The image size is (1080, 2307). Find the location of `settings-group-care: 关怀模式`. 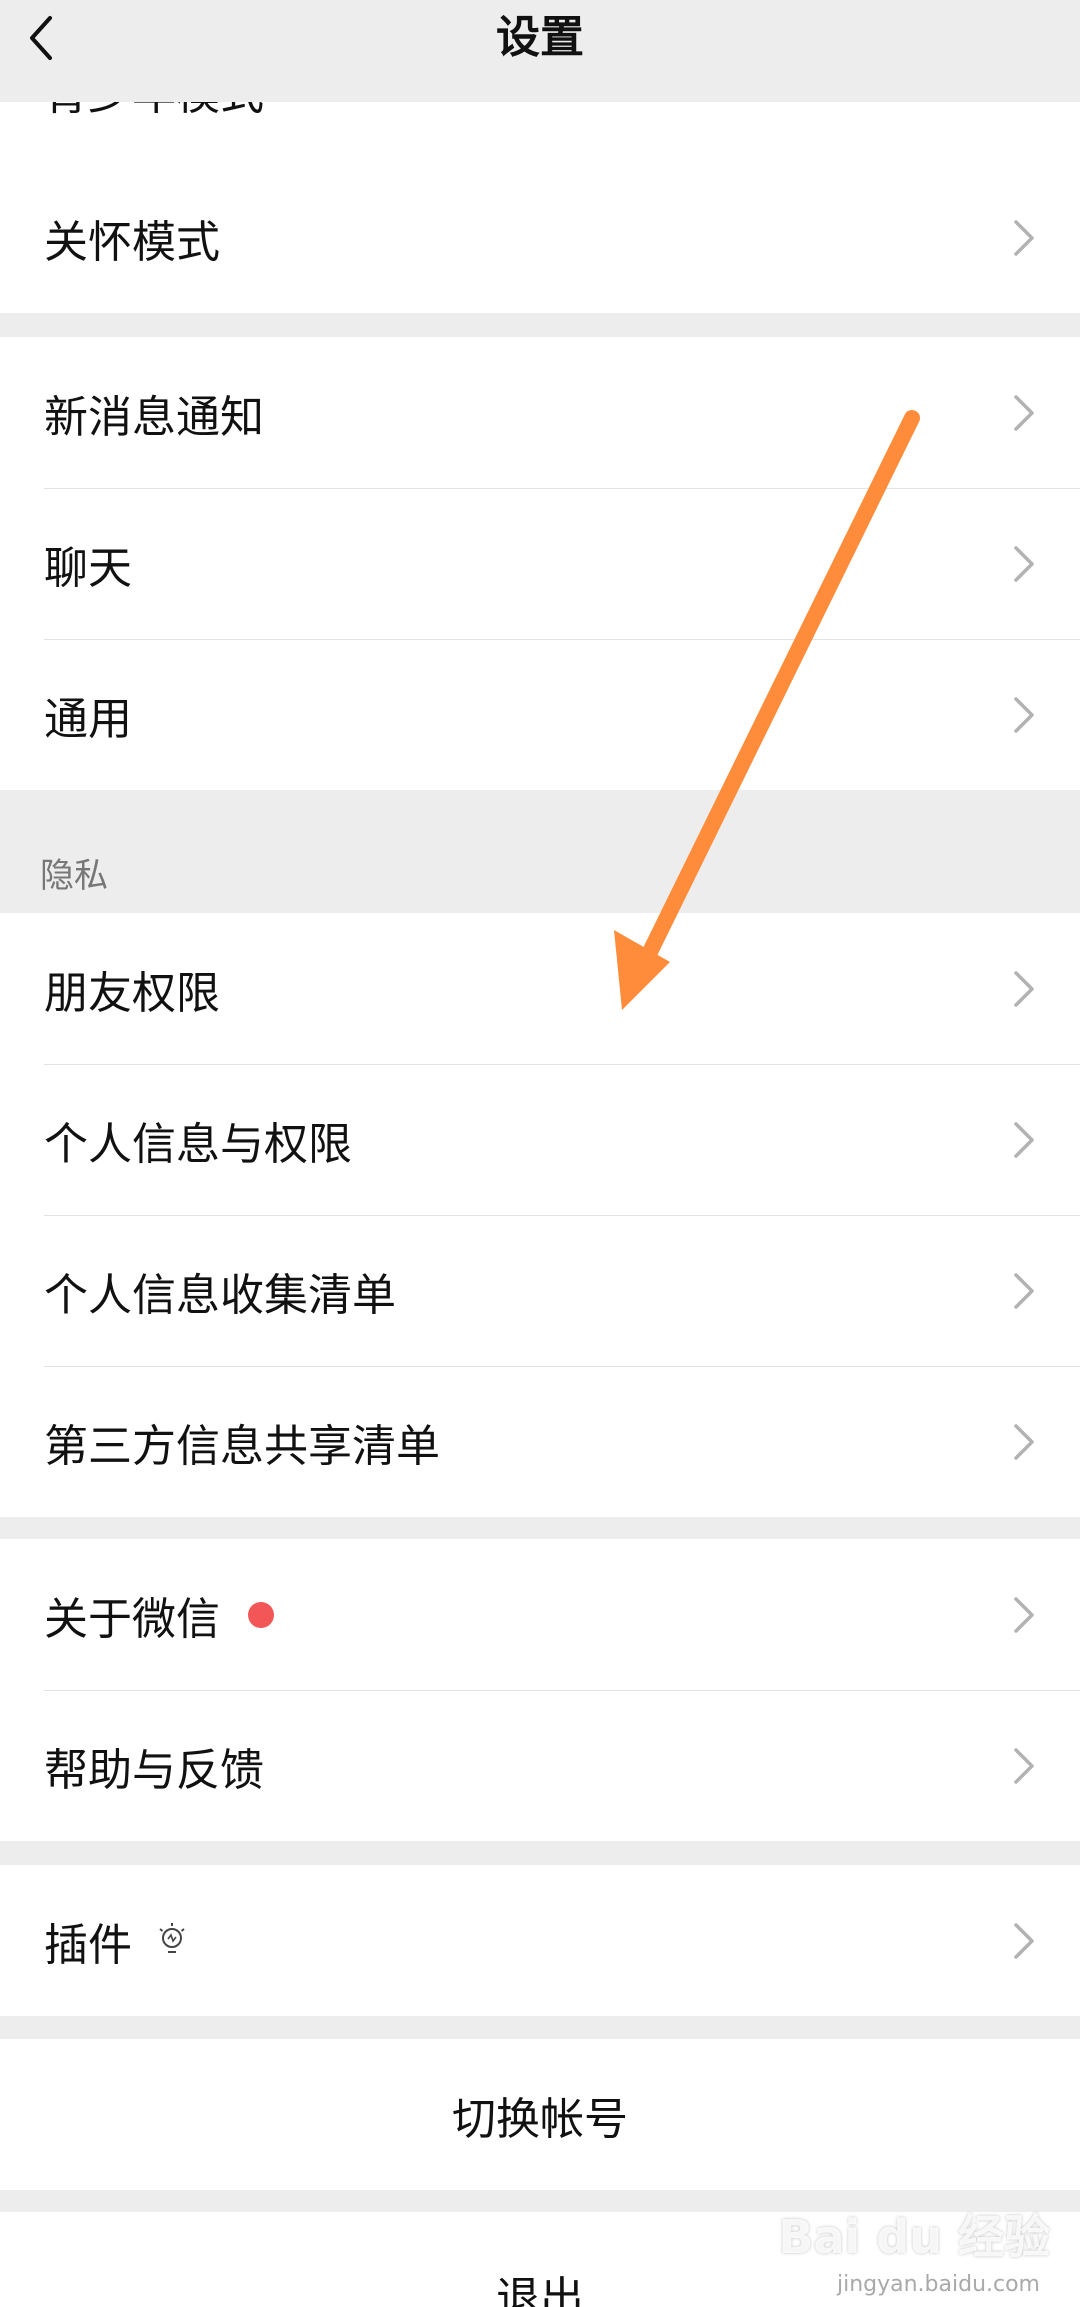

settings-group-care: 关怀模式 is located at coordinates (540, 237).